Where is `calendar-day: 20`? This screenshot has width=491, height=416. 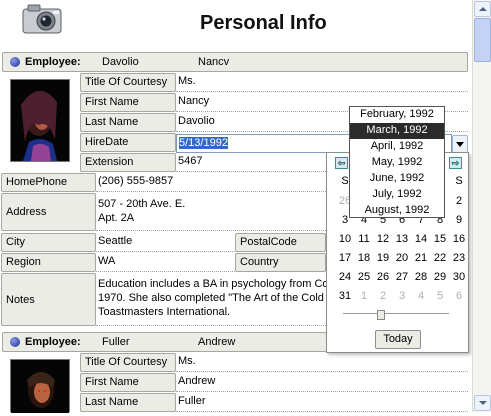
calendar-day: 20 is located at coordinates (402, 258).